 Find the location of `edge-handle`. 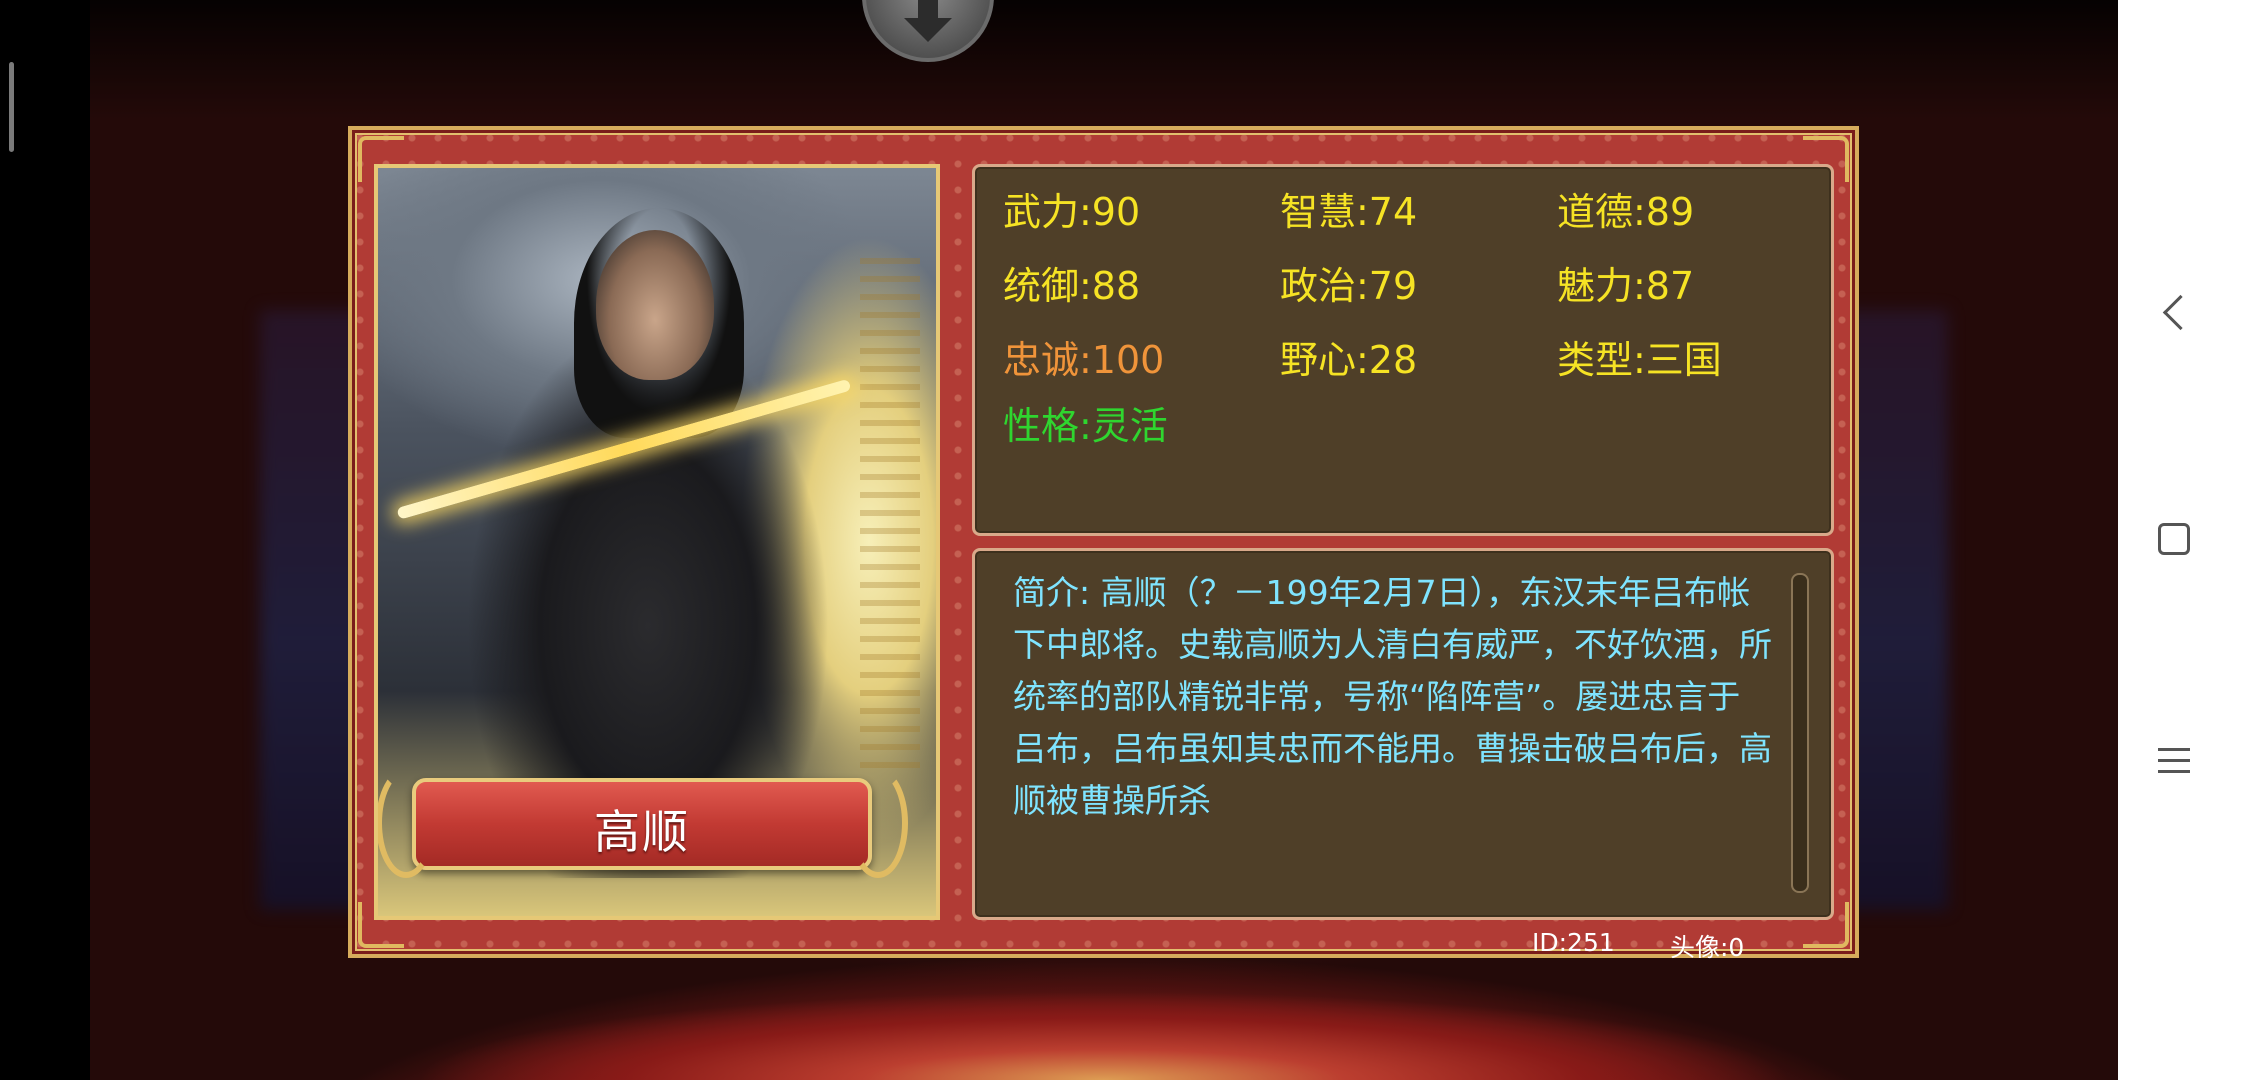

edge-handle is located at coordinates (11, 107).